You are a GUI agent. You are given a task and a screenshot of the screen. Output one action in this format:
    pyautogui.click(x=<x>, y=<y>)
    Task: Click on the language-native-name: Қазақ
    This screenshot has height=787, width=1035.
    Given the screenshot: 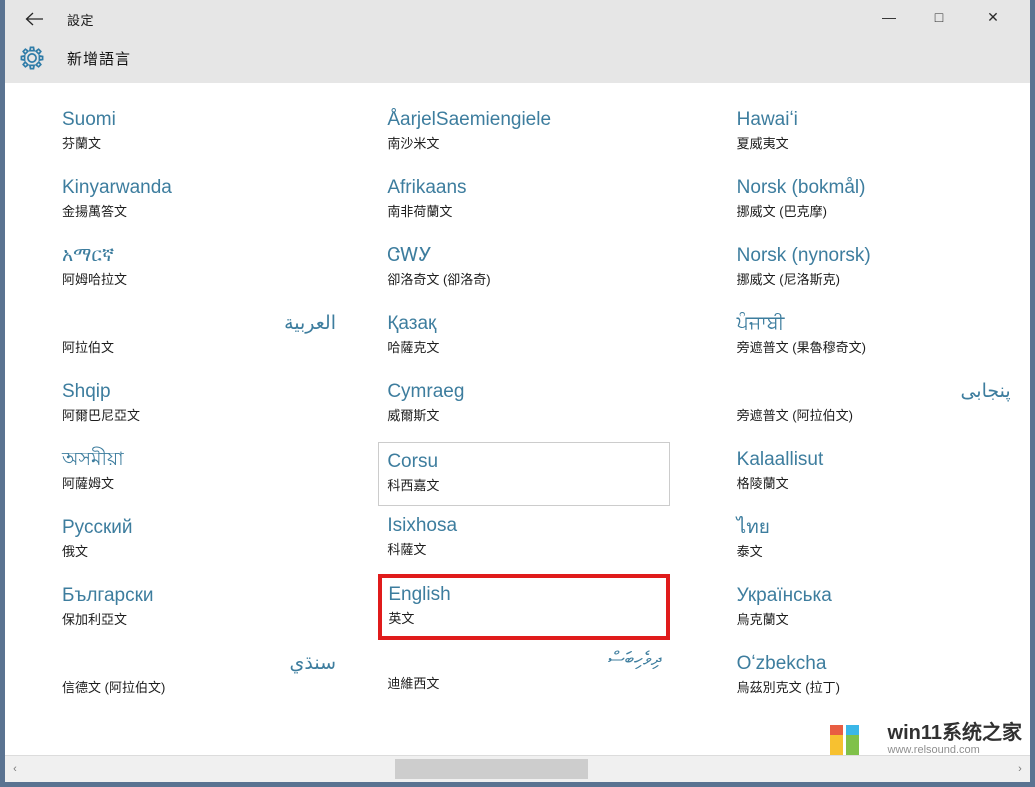 What is the action you would take?
    pyautogui.click(x=412, y=323)
    